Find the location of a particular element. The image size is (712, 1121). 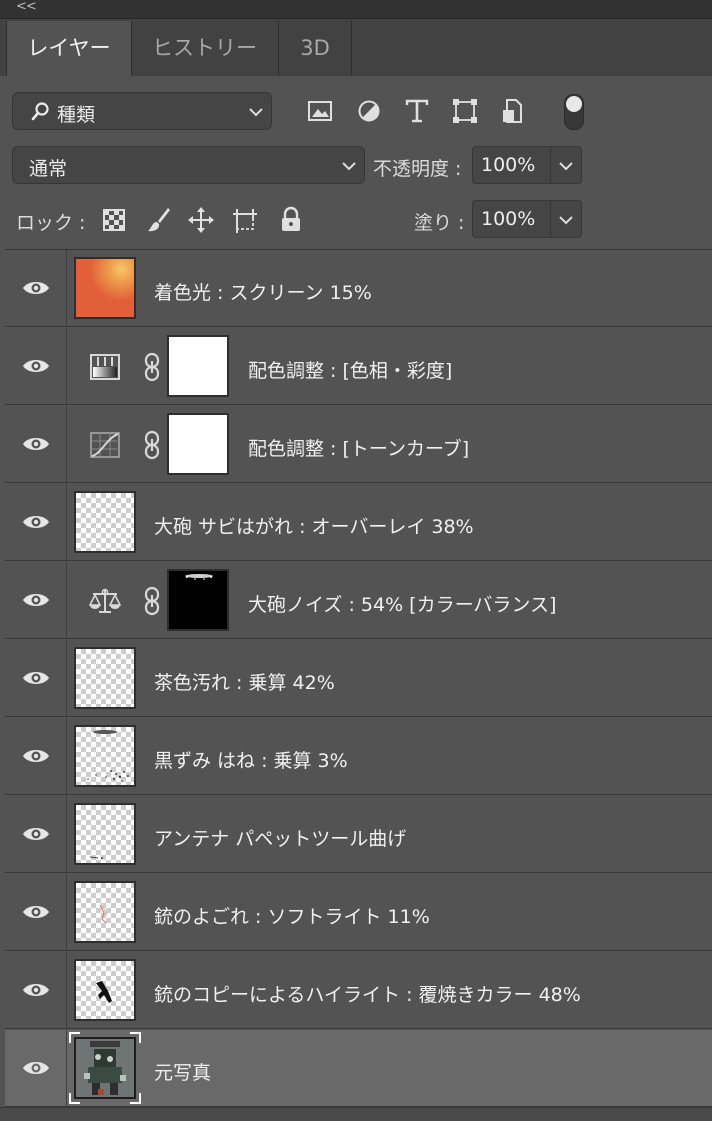

fill-label: 塗り : is located at coordinates (439, 223).